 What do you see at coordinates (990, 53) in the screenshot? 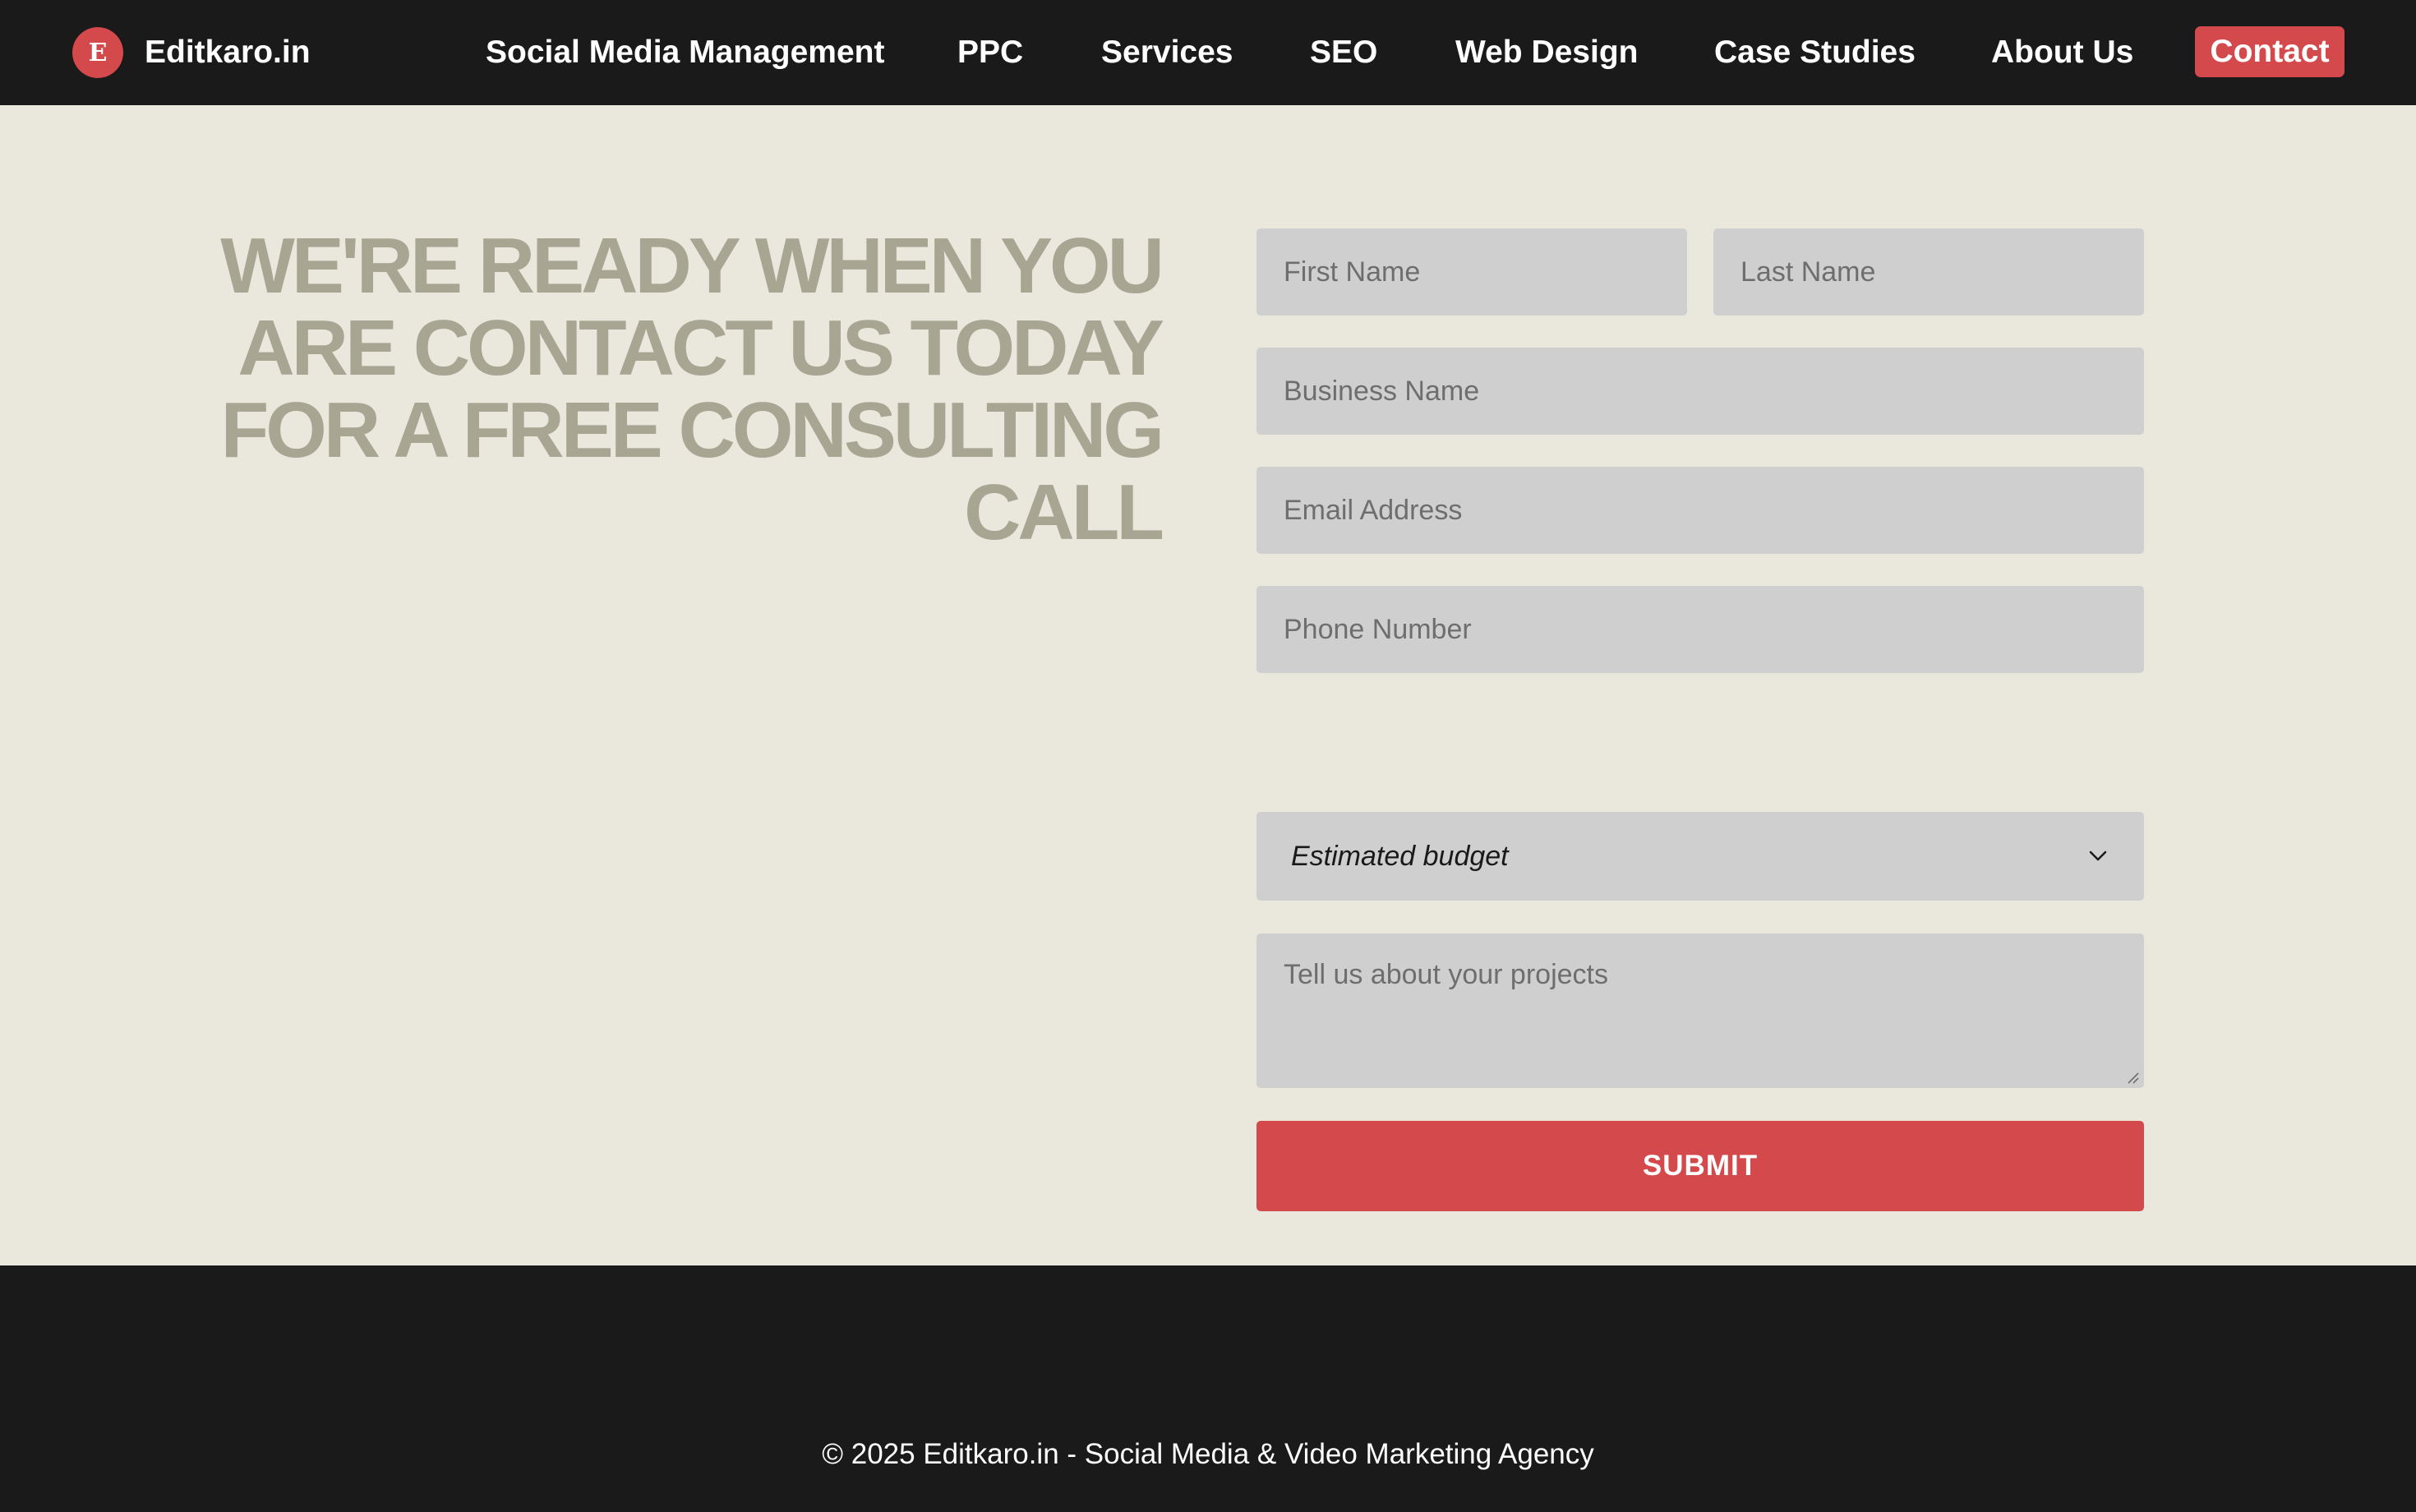
I see `nav-ppc: PPC` at bounding box center [990, 53].